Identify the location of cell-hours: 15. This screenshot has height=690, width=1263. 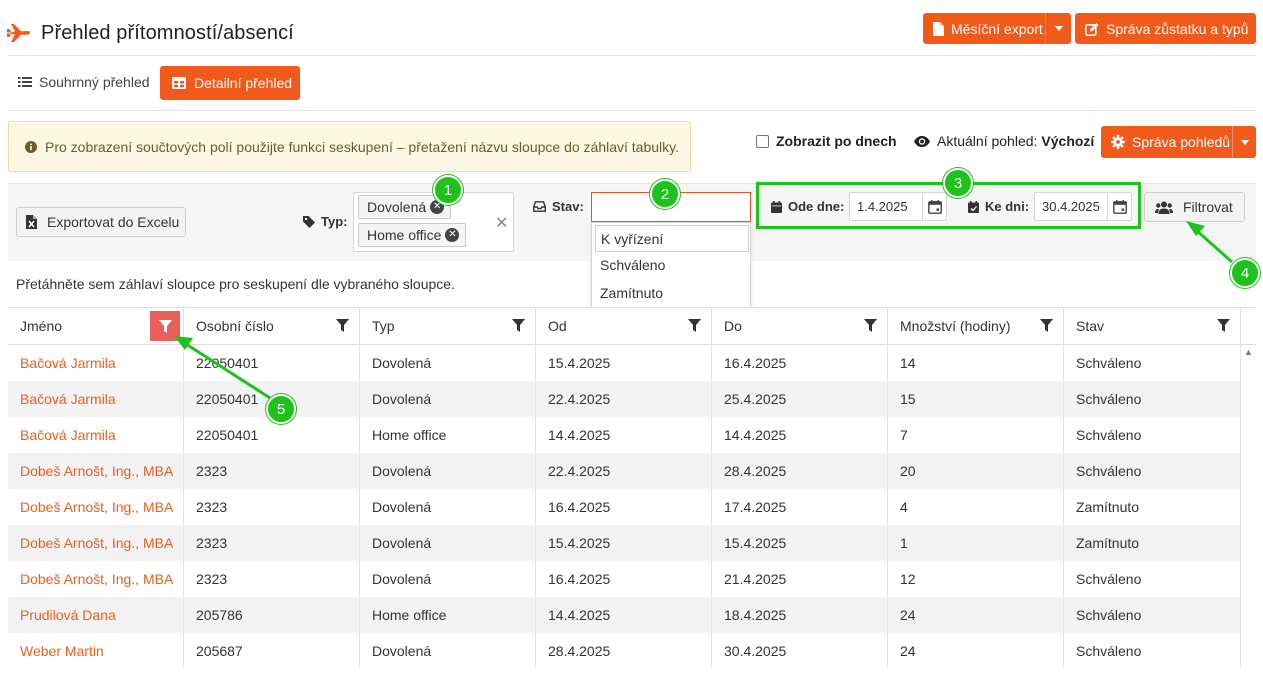
(976, 399).